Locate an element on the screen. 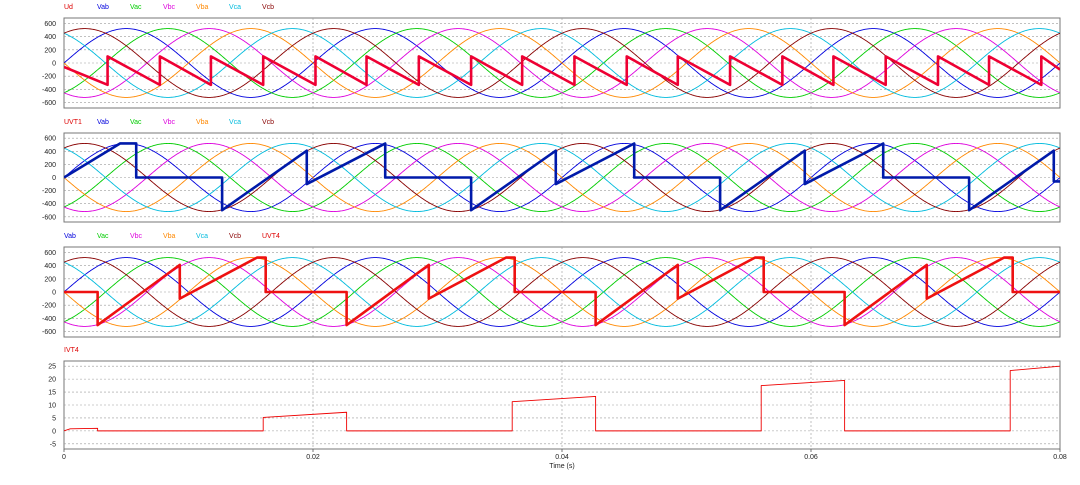 The width and height of the screenshot is (1080, 485). x-tick-label: 0.02 is located at coordinates (313, 457).